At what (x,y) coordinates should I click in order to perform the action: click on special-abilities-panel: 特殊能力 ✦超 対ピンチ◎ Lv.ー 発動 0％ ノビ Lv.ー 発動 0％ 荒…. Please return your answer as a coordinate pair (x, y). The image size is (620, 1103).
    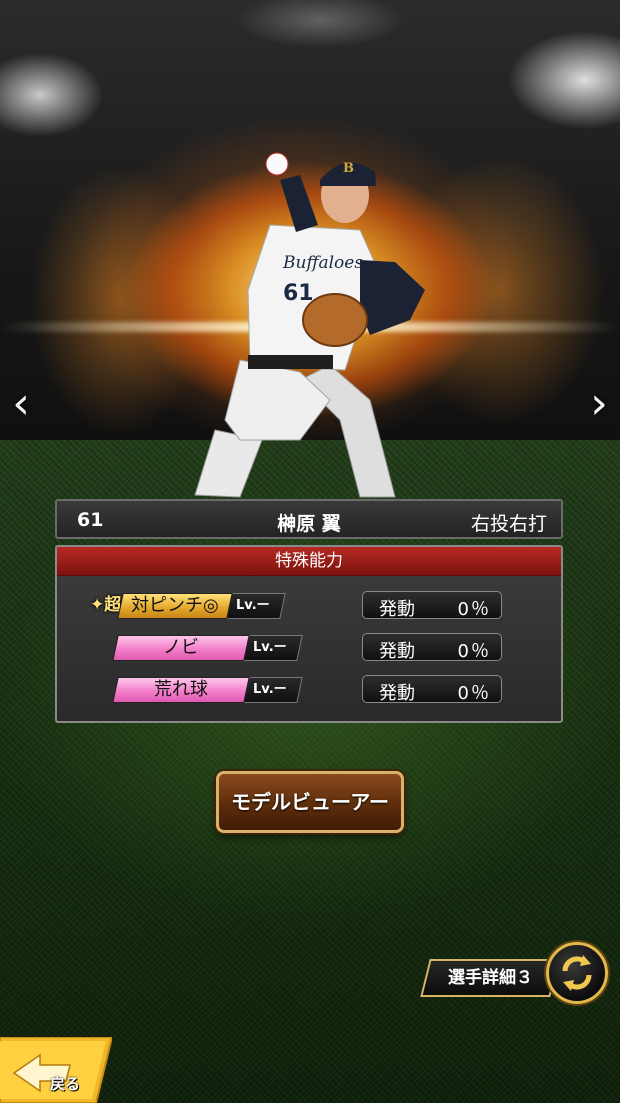
    Looking at the image, I should click on (309, 634).